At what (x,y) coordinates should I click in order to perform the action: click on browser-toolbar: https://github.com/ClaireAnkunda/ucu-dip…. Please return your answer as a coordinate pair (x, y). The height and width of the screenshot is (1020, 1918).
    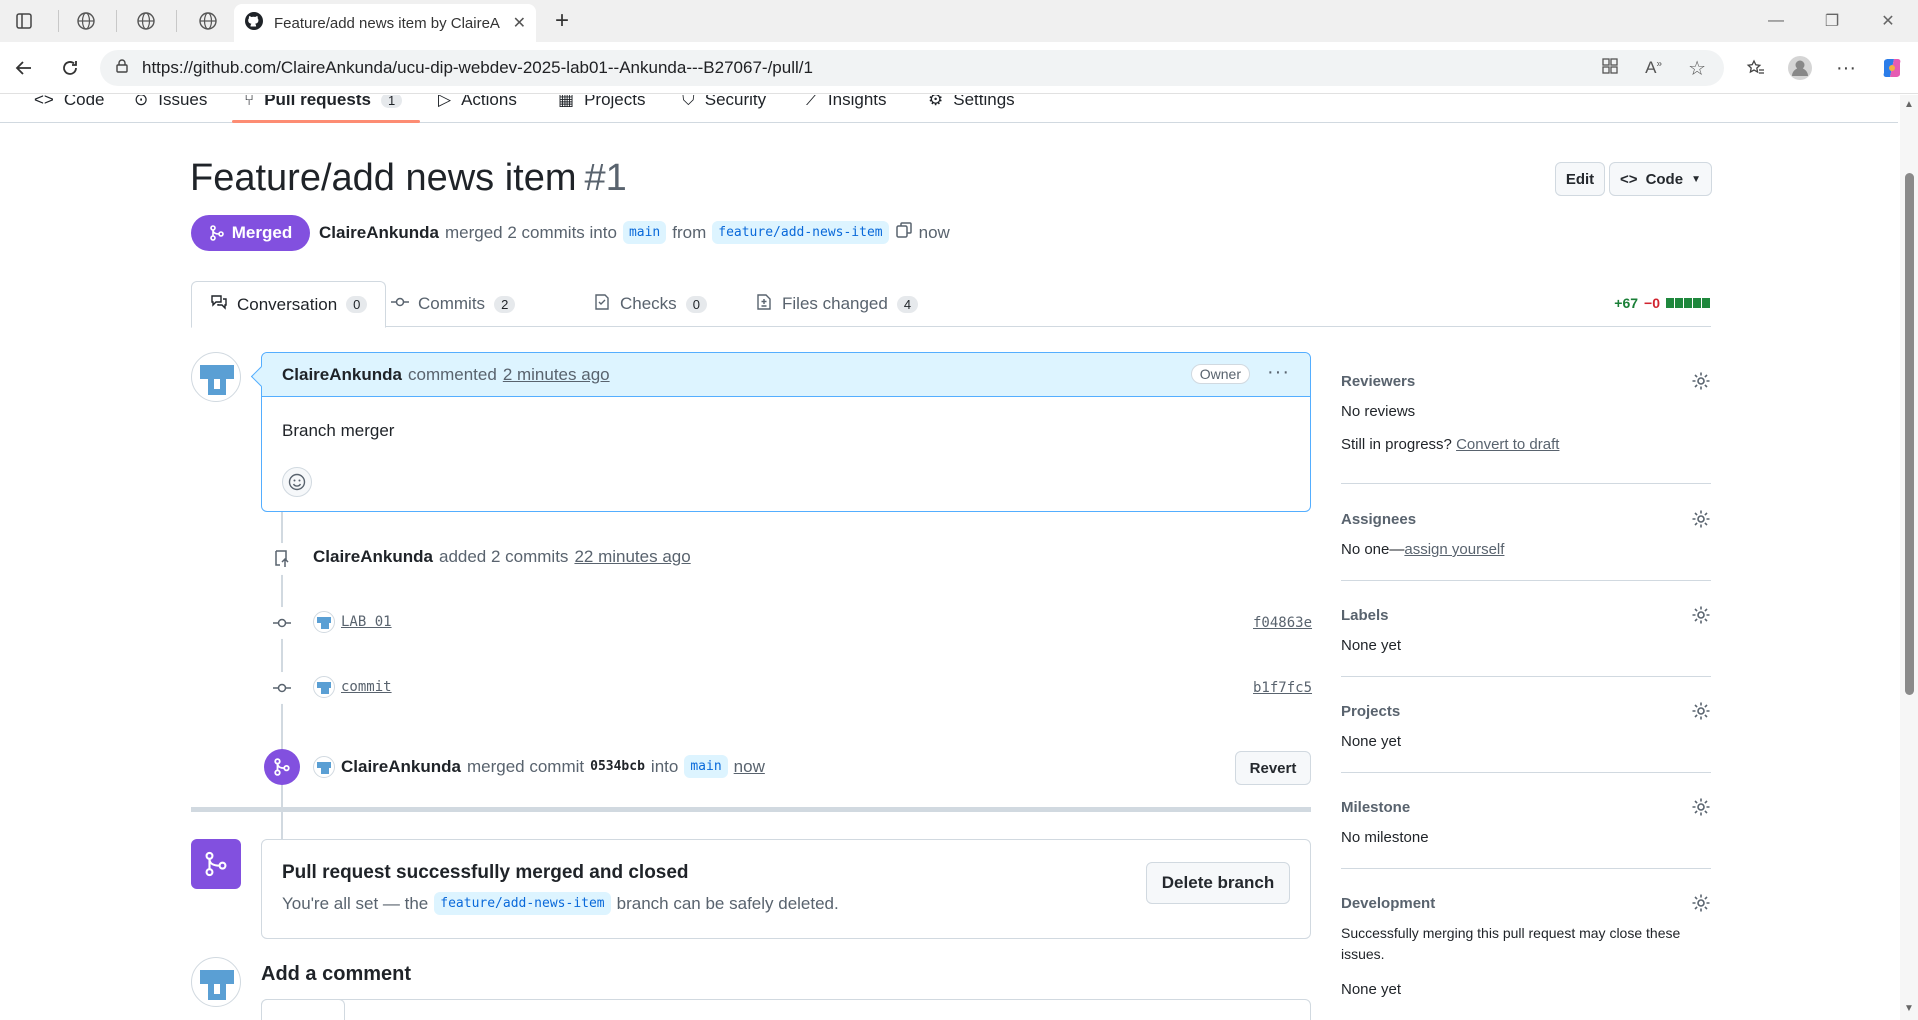
    Looking at the image, I should click on (959, 68).